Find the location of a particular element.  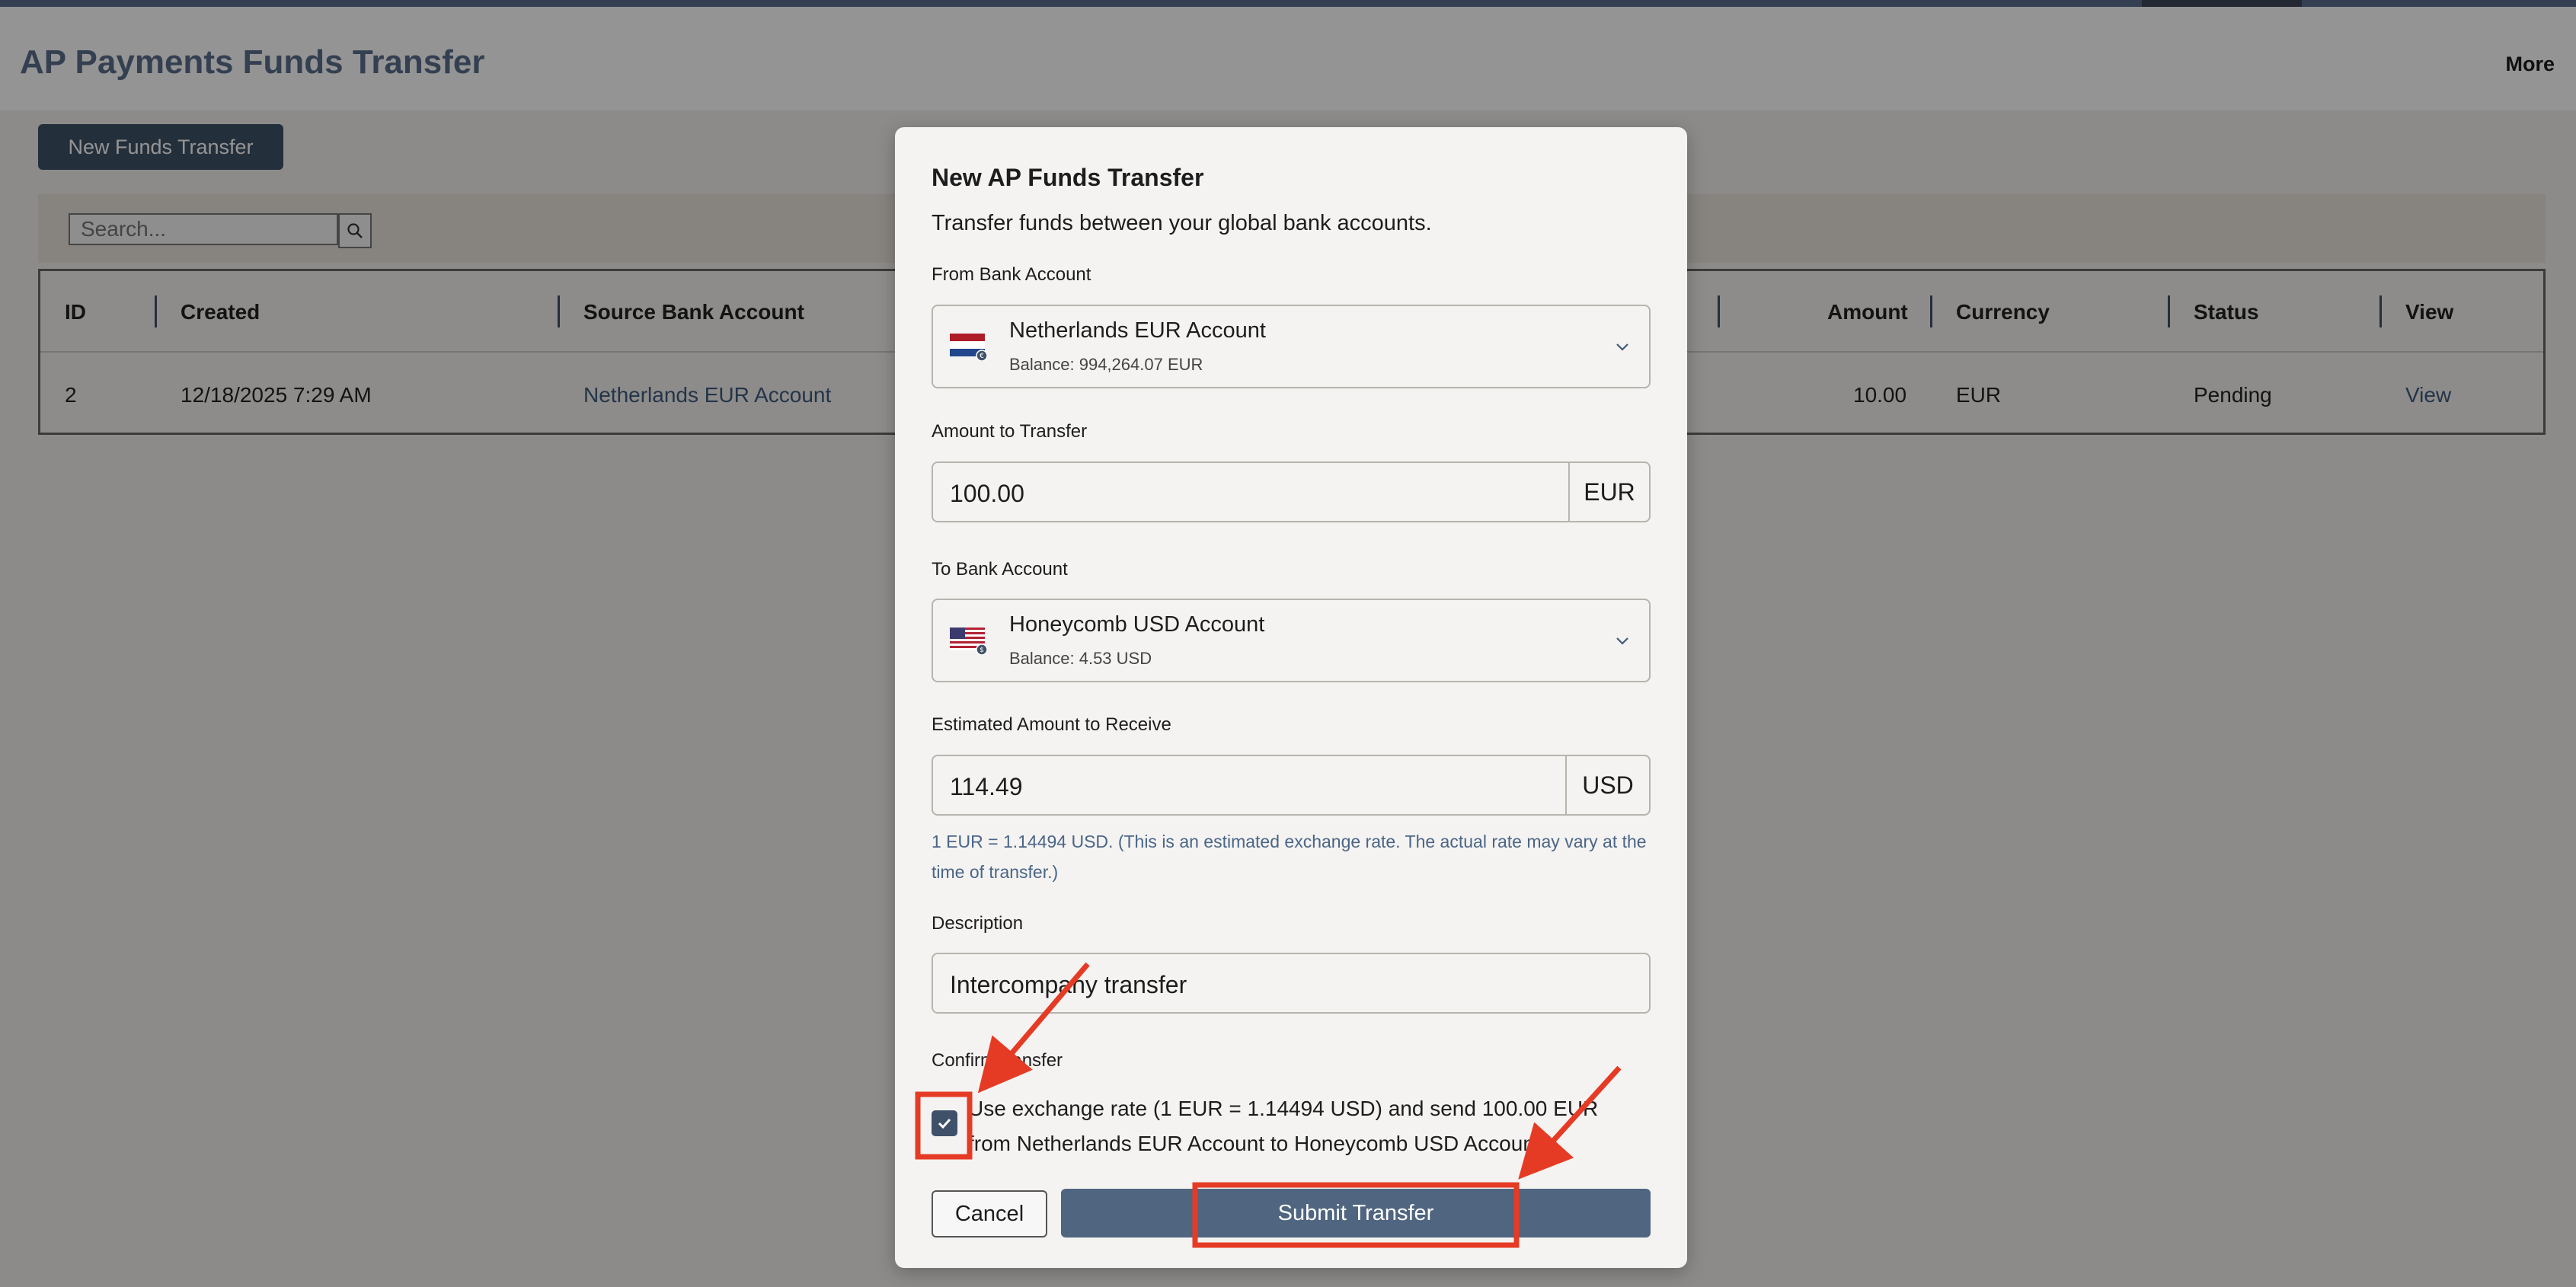

estimated-amount-label: Estimated Amount to Receive is located at coordinates (1051, 724).